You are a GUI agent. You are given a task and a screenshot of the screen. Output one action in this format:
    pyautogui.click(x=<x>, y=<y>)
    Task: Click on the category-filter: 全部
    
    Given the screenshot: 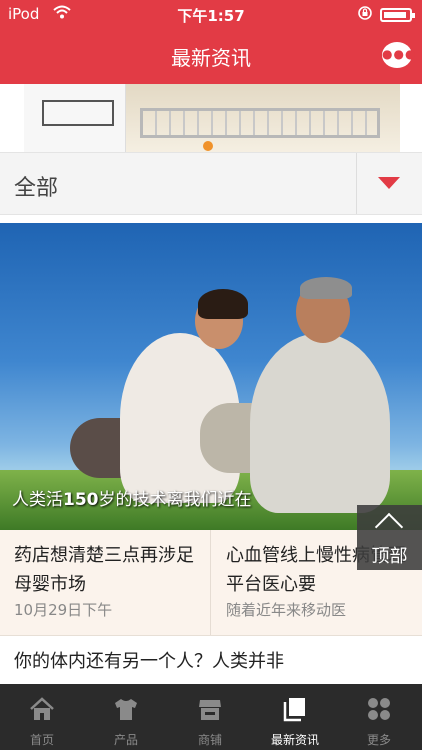 What is the action you would take?
    pyautogui.click(x=211, y=183)
    